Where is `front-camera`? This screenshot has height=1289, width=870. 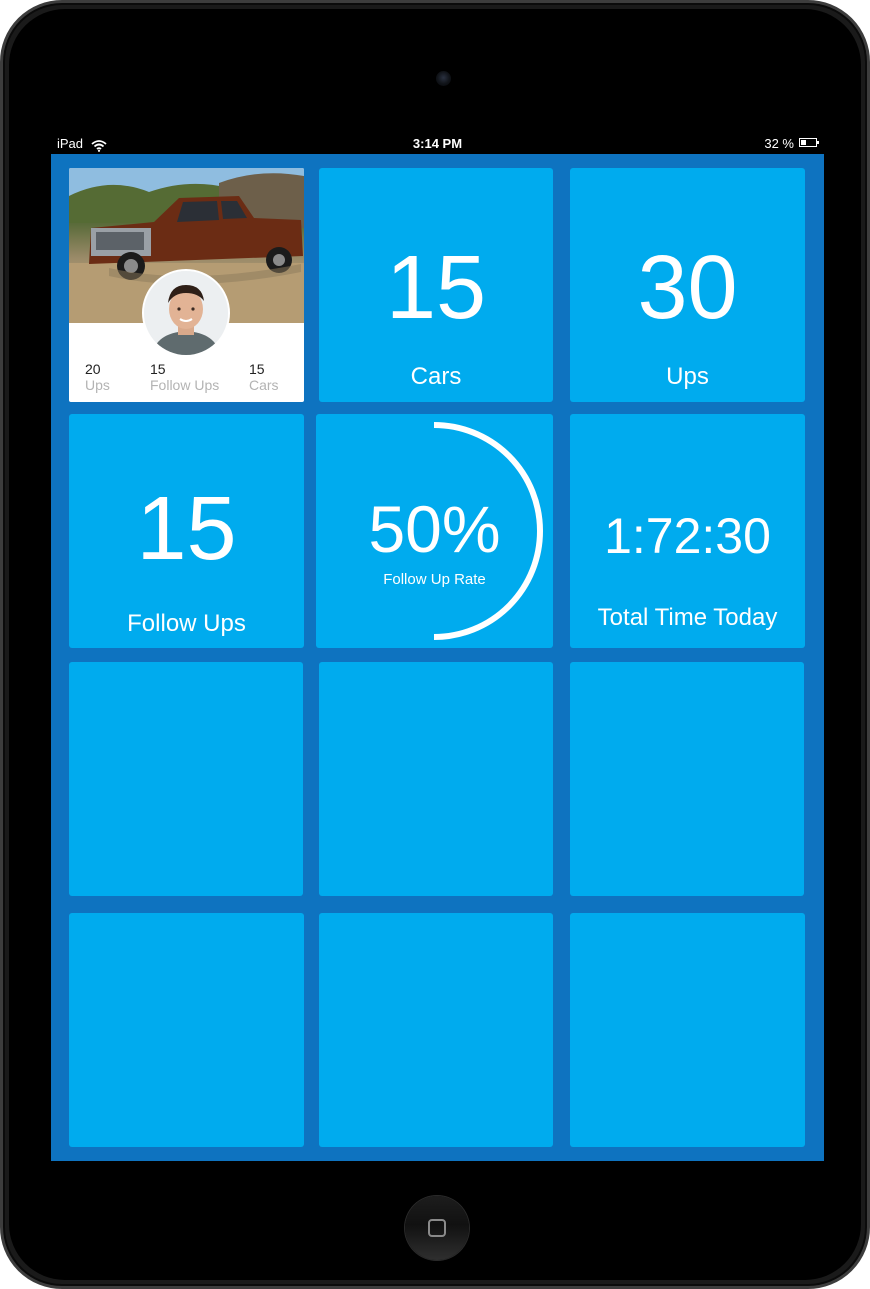 front-camera is located at coordinates (443, 78).